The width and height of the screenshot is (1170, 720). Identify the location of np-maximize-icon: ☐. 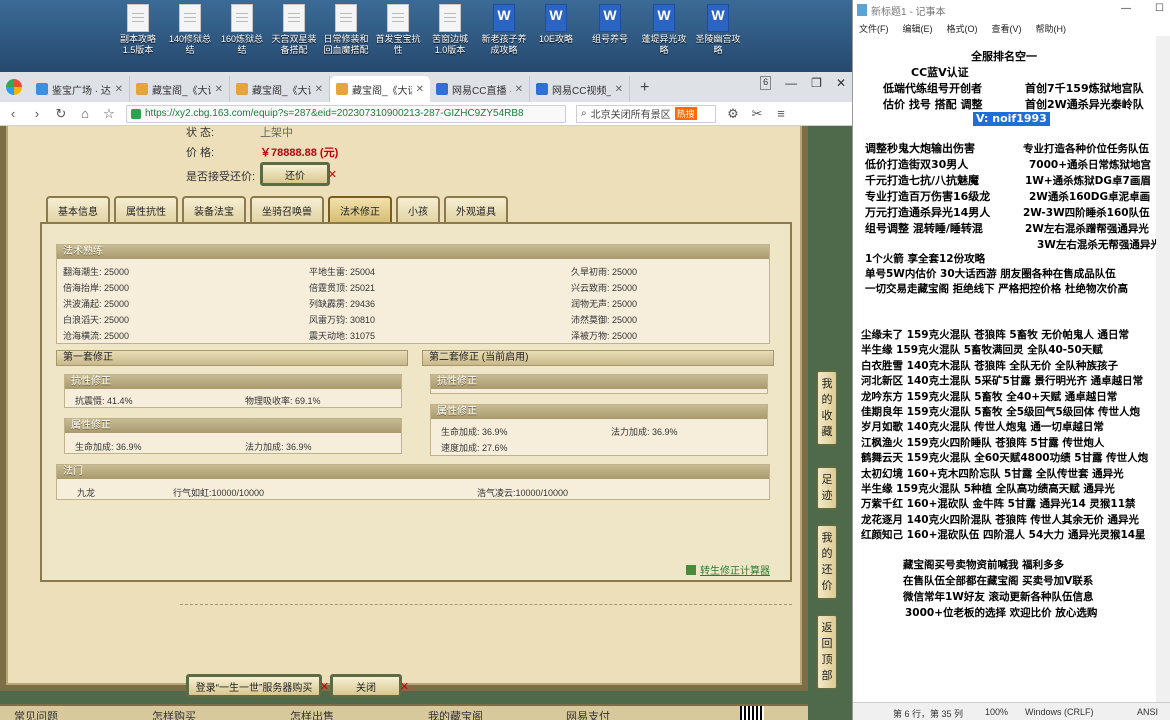
(1159, 8).